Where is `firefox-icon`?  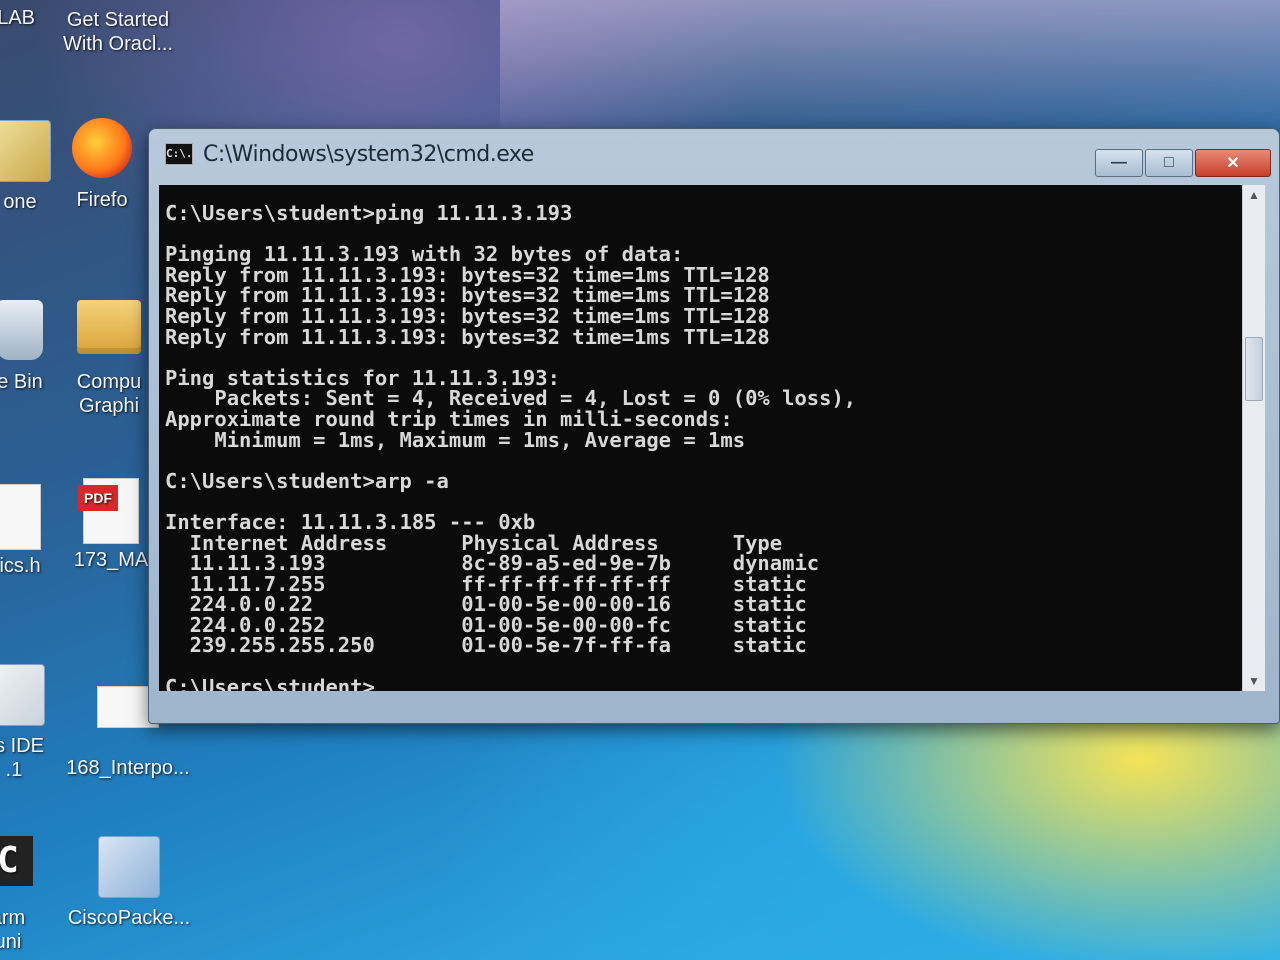 firefox-icon is located at coordinates (102, 150).